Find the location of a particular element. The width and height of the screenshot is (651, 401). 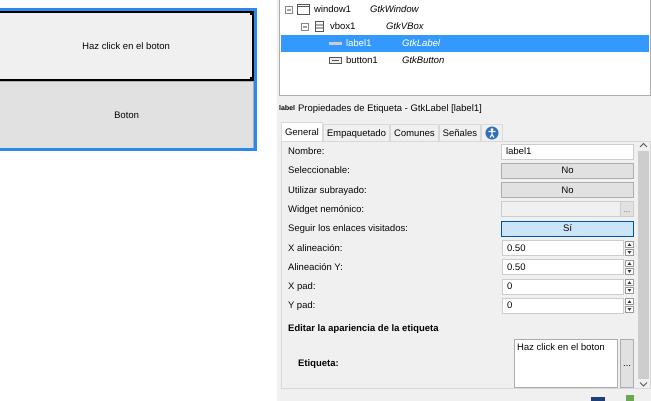

label-widget: Haz click en el boton is located at coordinates (127, 46).